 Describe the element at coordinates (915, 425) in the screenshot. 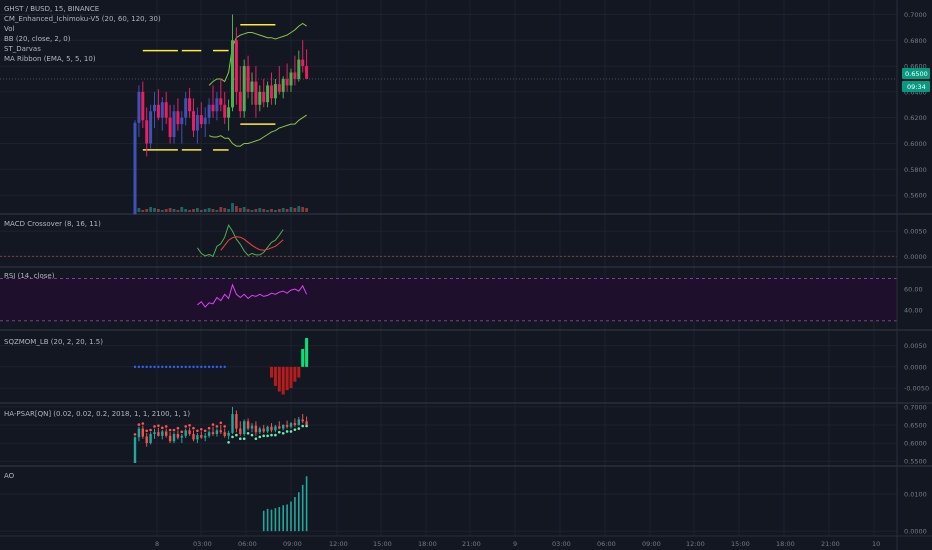

I see `axis-tick-label: 0.6500` at that location.